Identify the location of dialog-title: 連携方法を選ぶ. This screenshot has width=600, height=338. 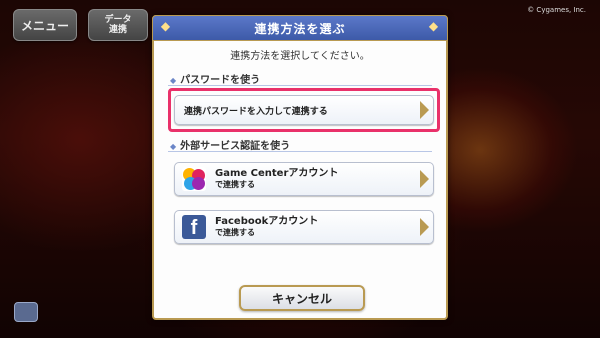
(300, 28).